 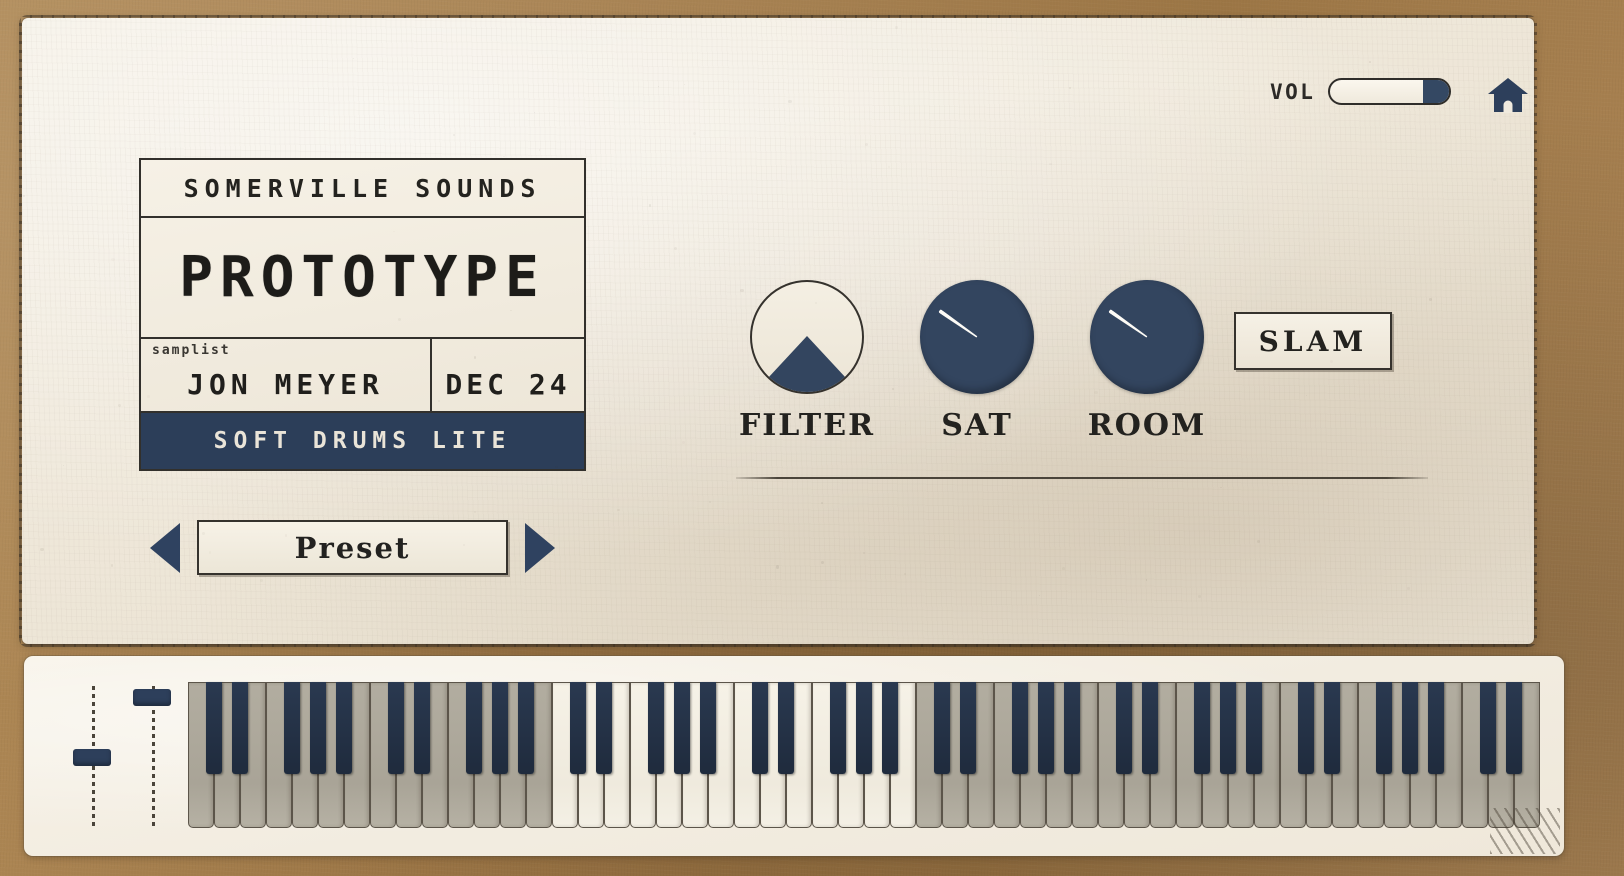 I want to click on filter-knob-dial, so click(x=807, y=337).